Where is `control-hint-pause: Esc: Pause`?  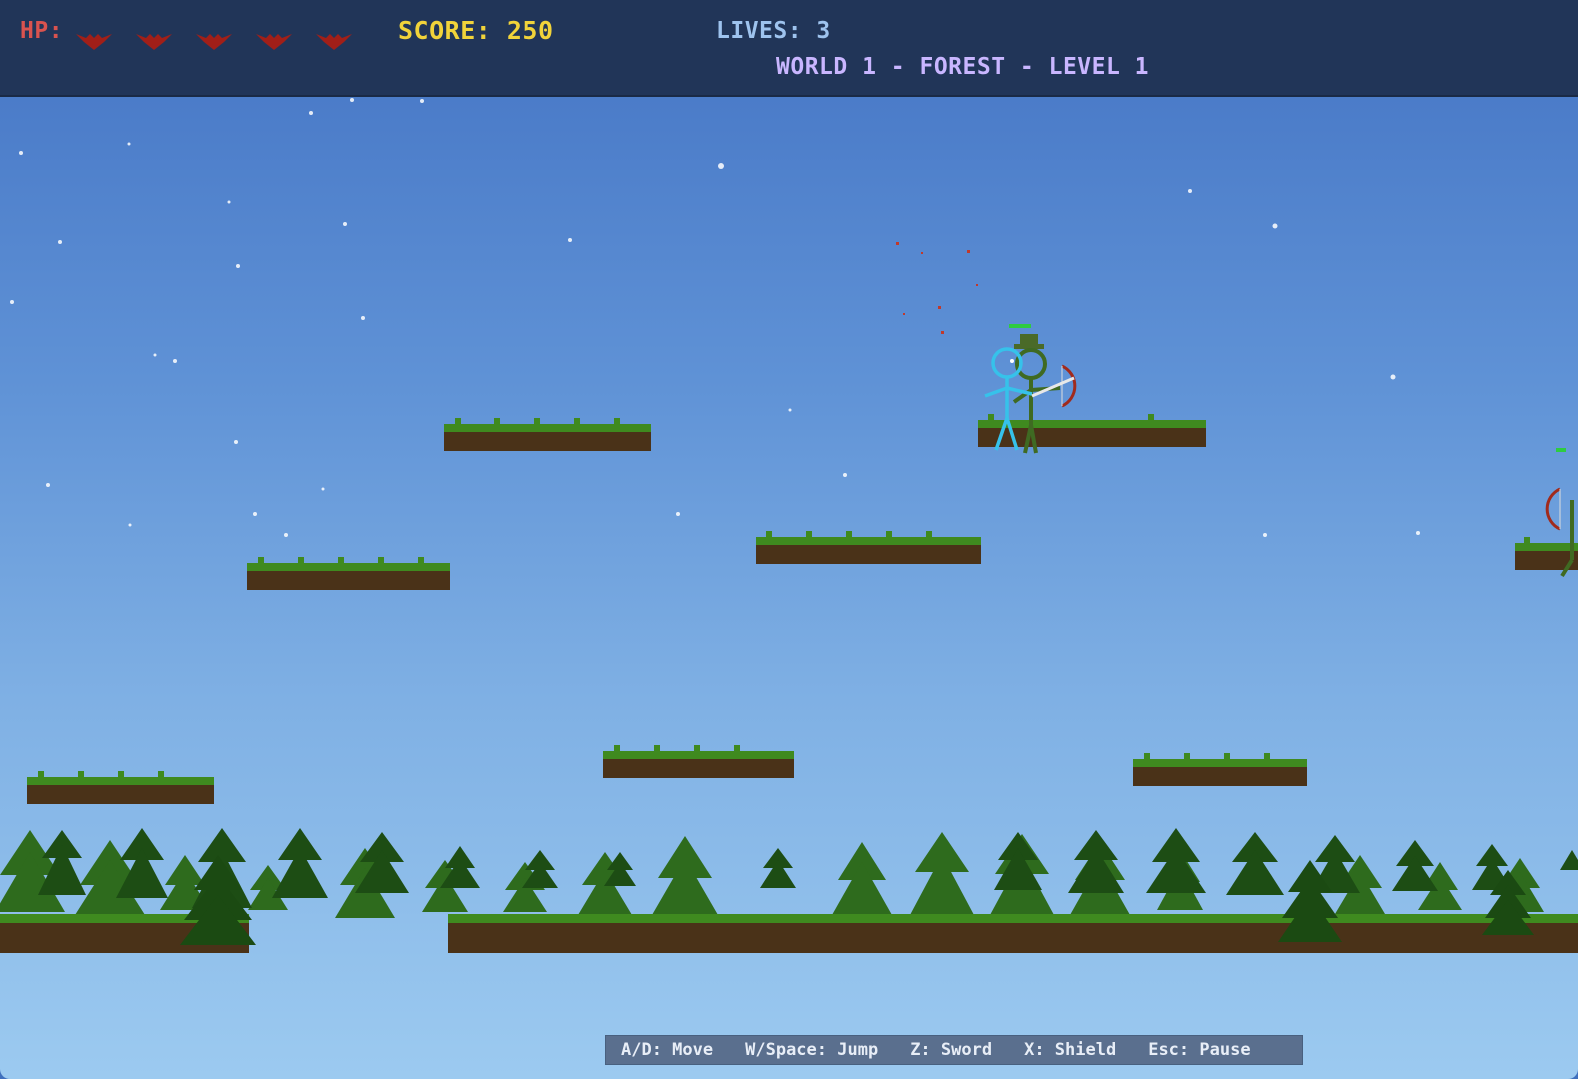
control-hint-pause: Esc: Pause is located at coordinates (1199, 1050).